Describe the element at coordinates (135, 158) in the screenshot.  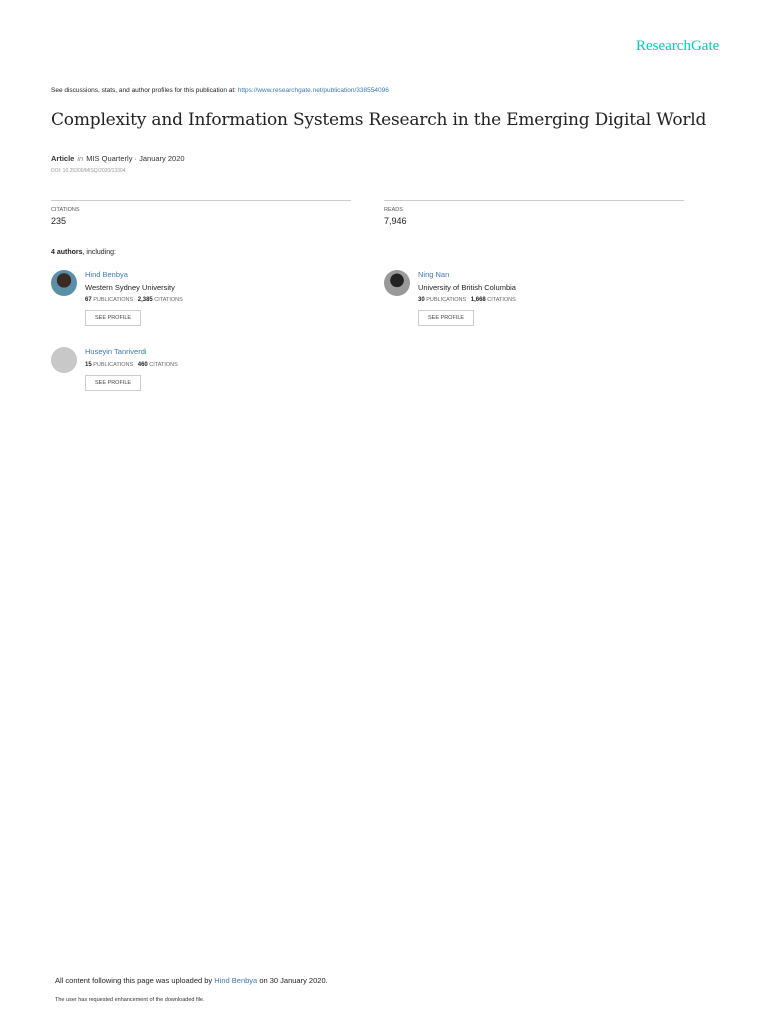
I see `journal: MIS Quarterly · January 2020` at that location.